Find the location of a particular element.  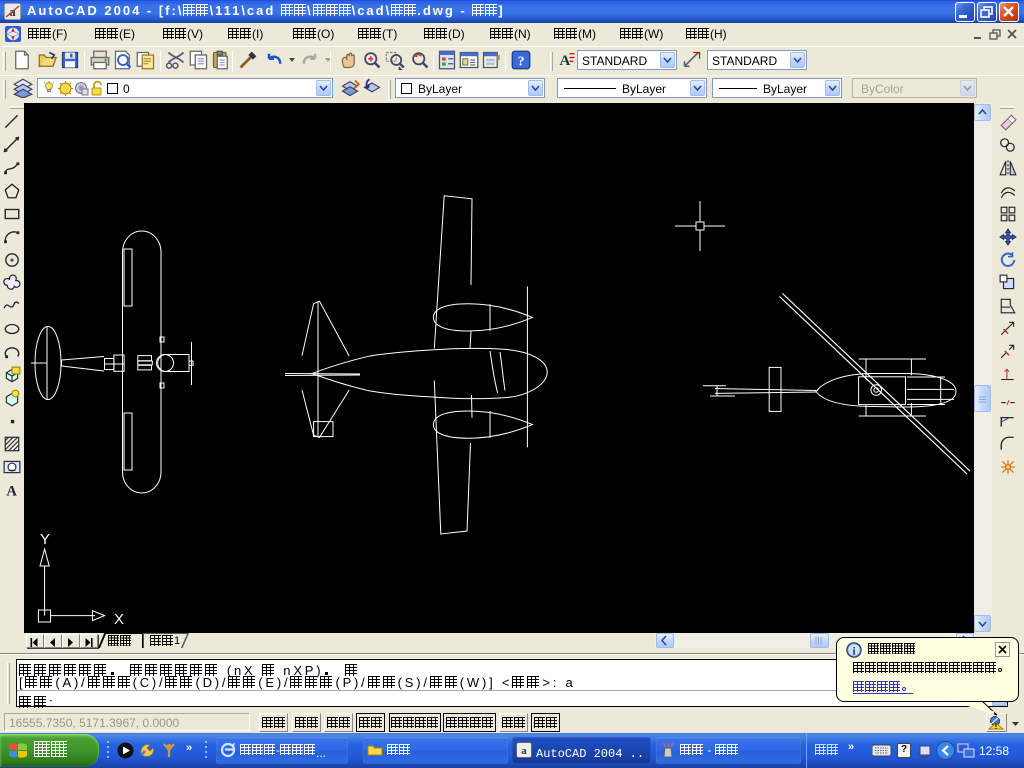

svg-text: a is located at coordinates (524, 751).